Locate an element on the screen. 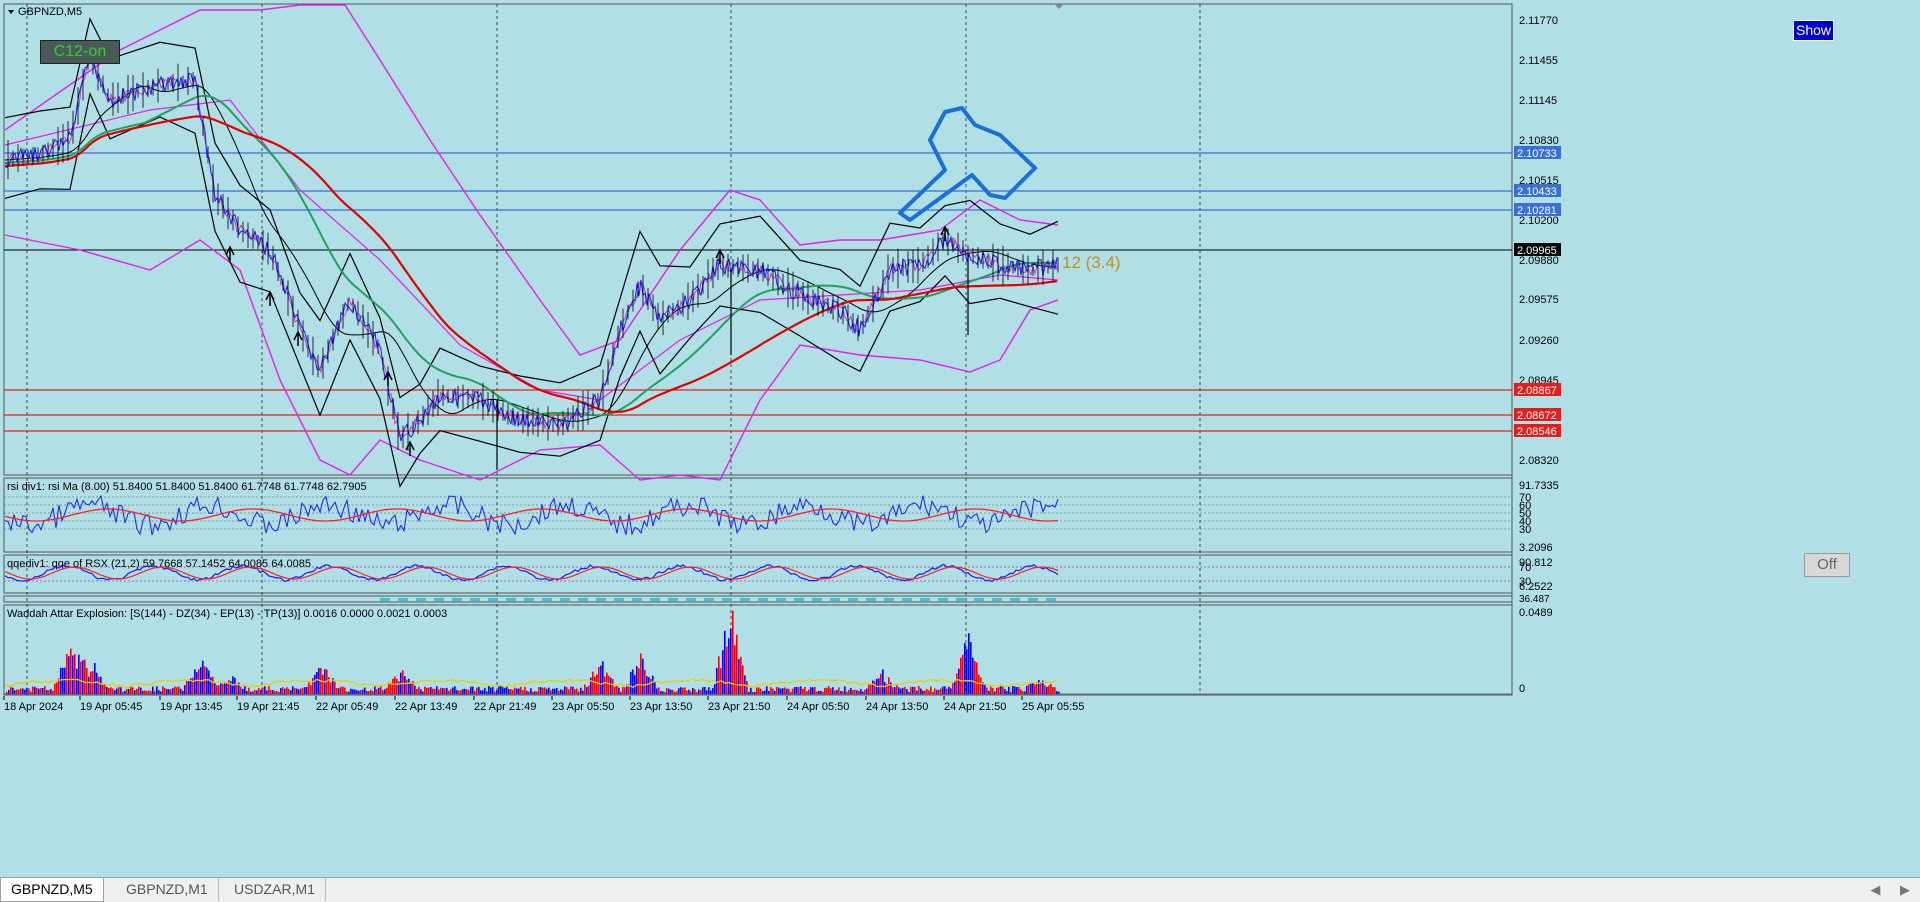 This screenshot has height=902, width=1920. scroll-right-icon: ▶ is located at coordinates (1905, 889).